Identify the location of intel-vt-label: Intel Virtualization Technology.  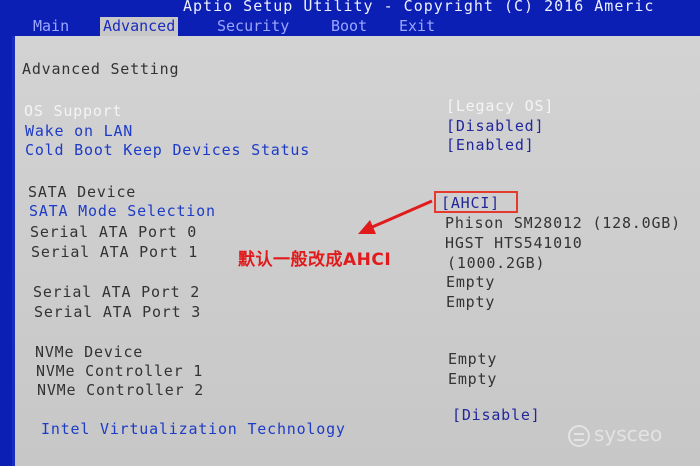
(193, 429).